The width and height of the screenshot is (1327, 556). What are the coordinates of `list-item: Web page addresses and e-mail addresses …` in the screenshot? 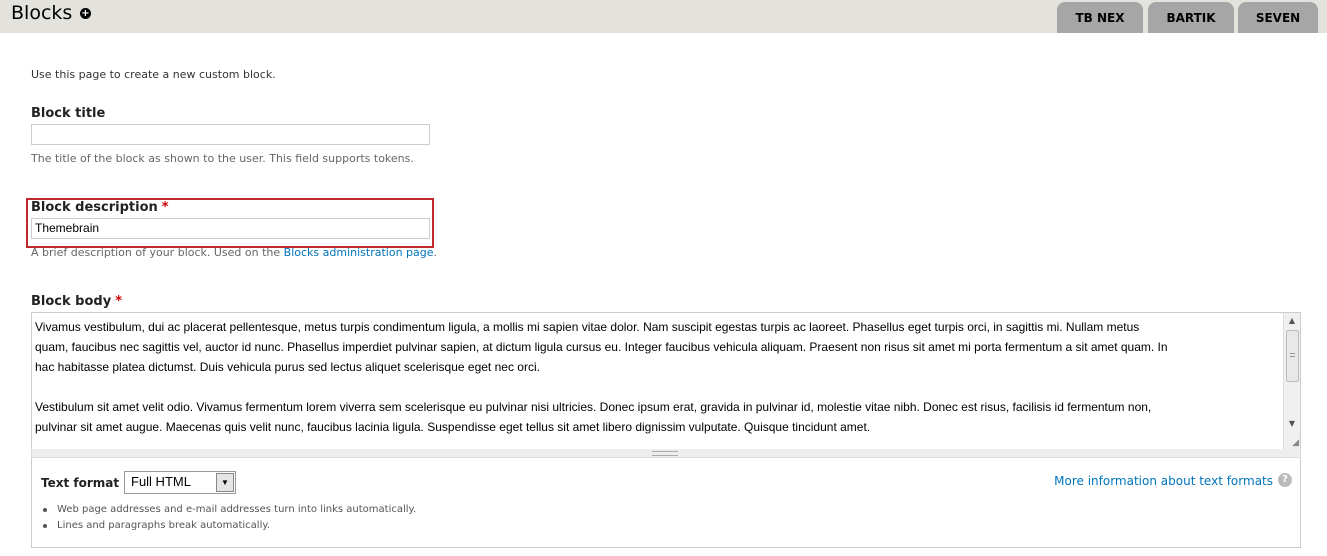 It's located at (229, 510).